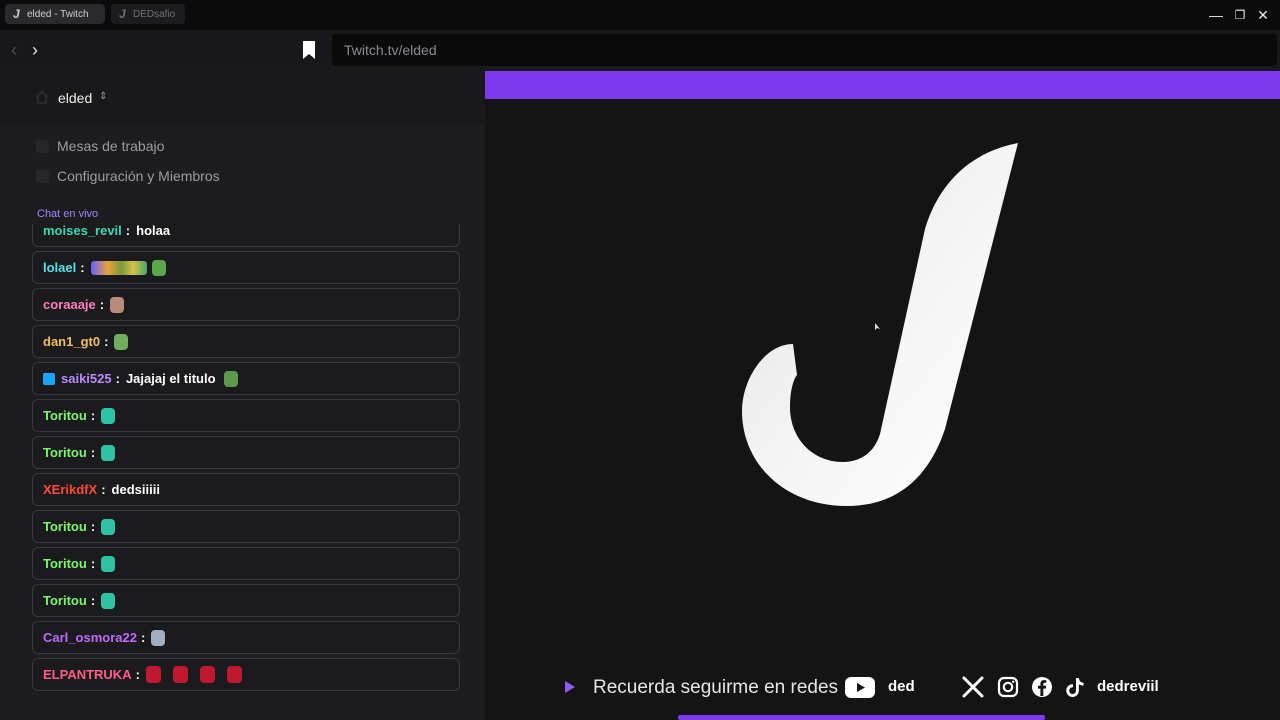 The width and height of the screenshot is (1280, 720). I want to click on prime-badge-icon, so click(49, 378).